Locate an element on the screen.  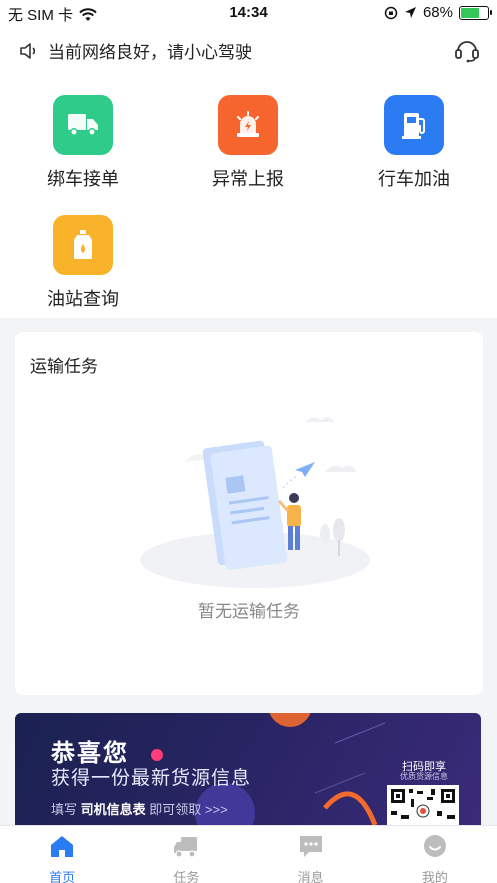
bottom-tab-bar: 首页 任务 消息 我的 is located at coordinates (248, 854).